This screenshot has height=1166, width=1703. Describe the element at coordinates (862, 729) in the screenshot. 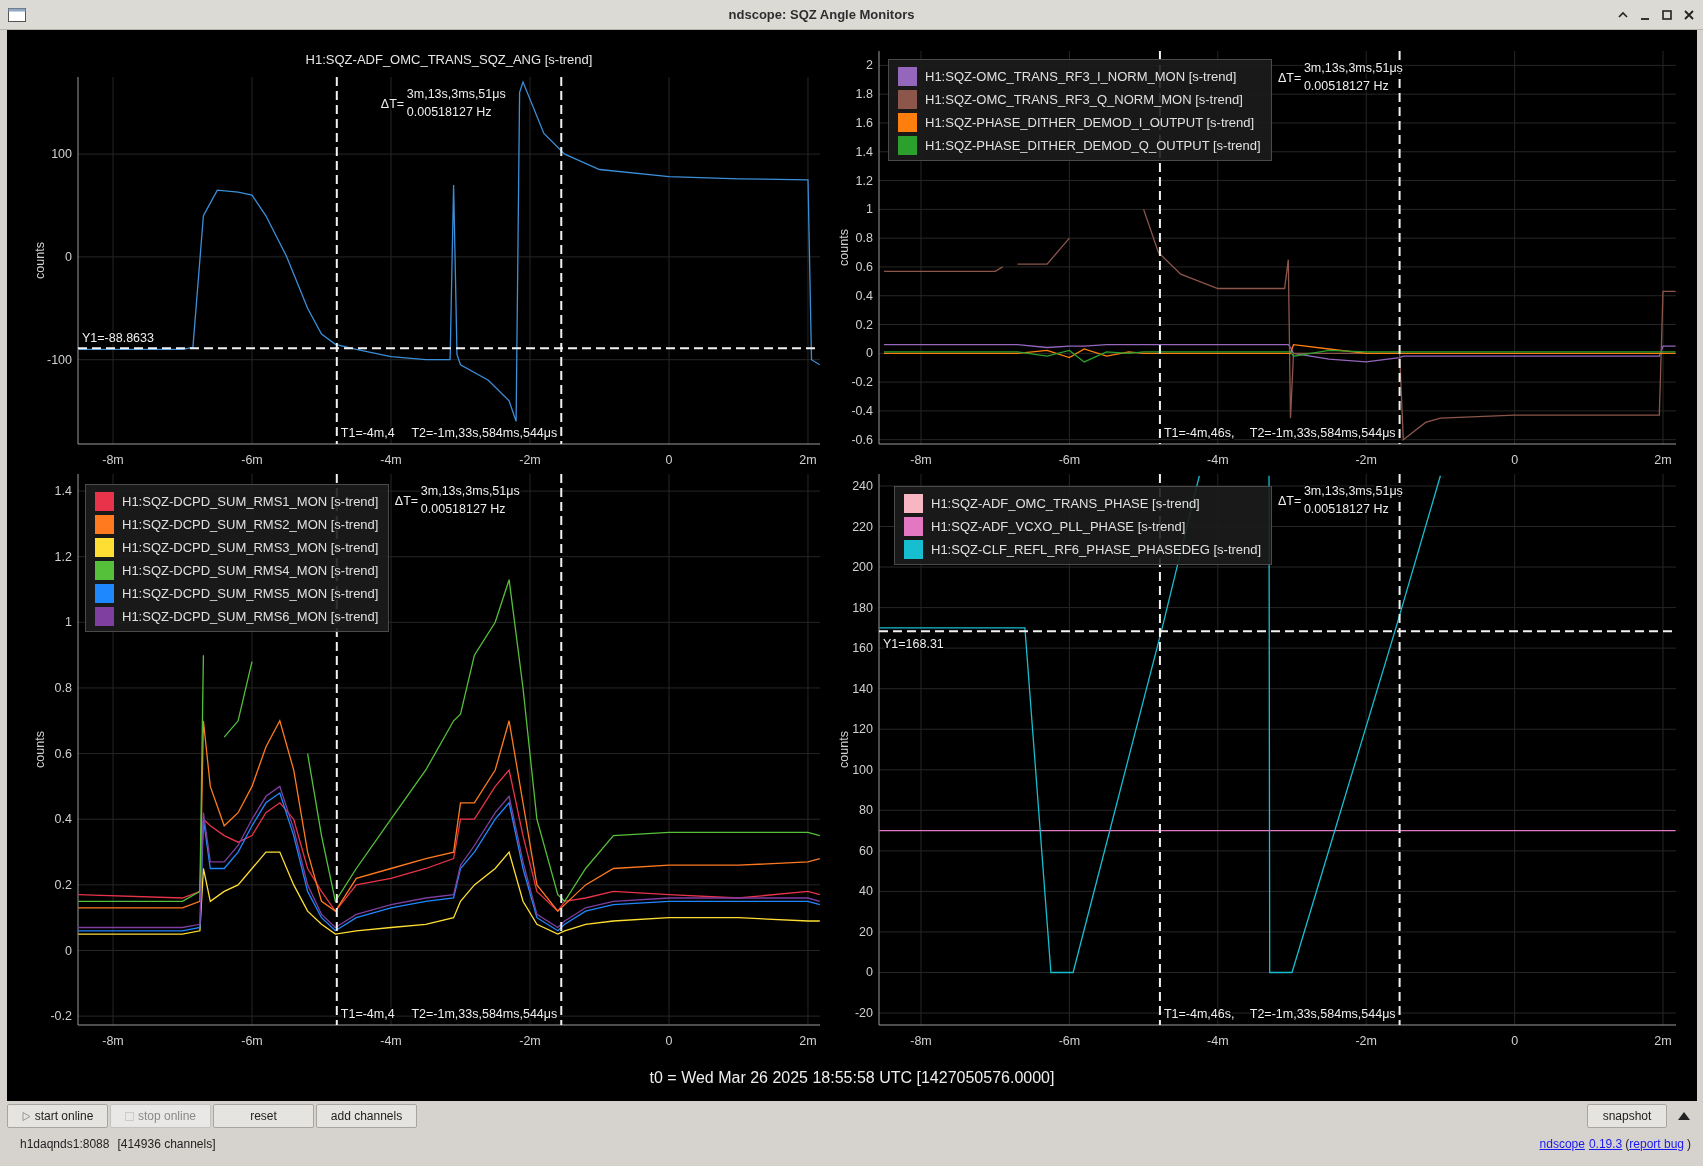

I see `y-tick-label: 120` at that location.